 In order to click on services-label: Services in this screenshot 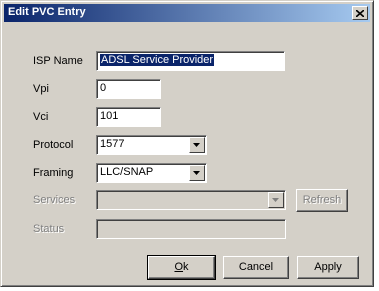, I will do `click(54, 200)`.